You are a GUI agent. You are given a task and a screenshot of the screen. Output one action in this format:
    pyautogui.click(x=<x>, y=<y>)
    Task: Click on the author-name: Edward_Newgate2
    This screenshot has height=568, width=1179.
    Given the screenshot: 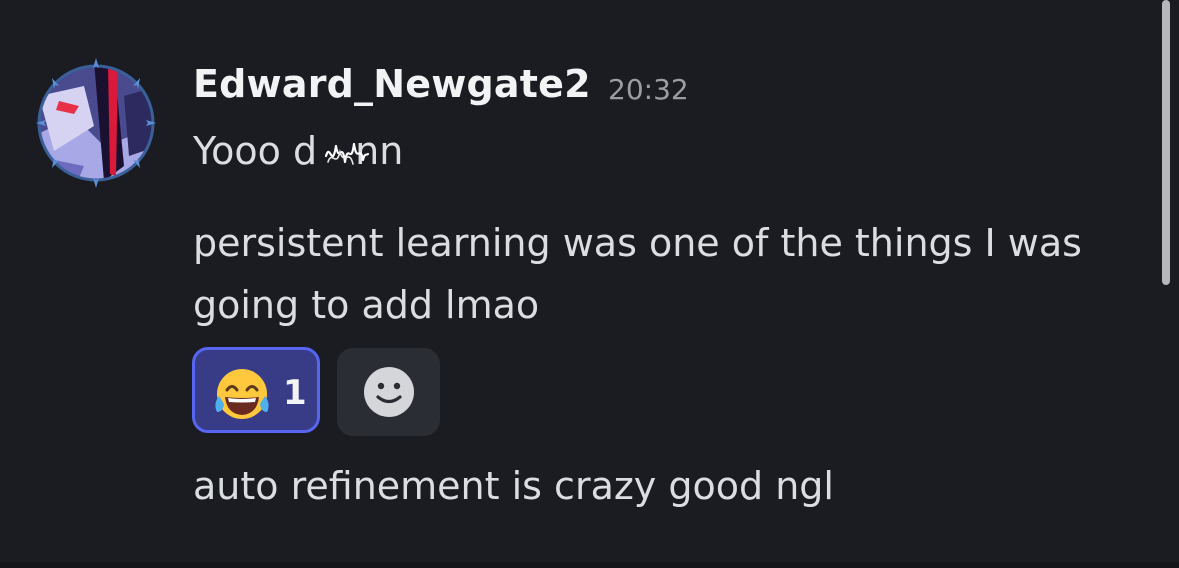 What is the action you would take?
    pyautogui.click(x=392, y=84)
    